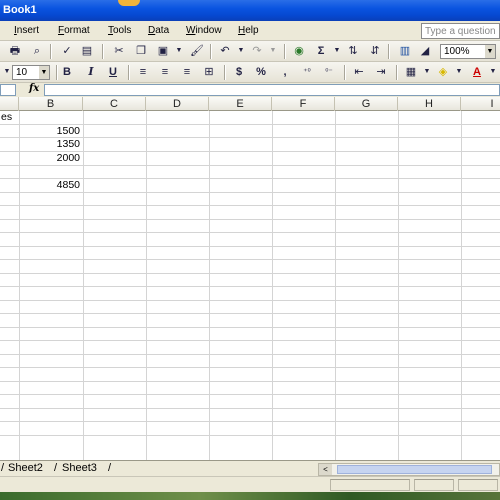 Image resolution: width=500 pixels, height=500 pixels. I want to click on redo-icon: ↷, so click(257, 51).